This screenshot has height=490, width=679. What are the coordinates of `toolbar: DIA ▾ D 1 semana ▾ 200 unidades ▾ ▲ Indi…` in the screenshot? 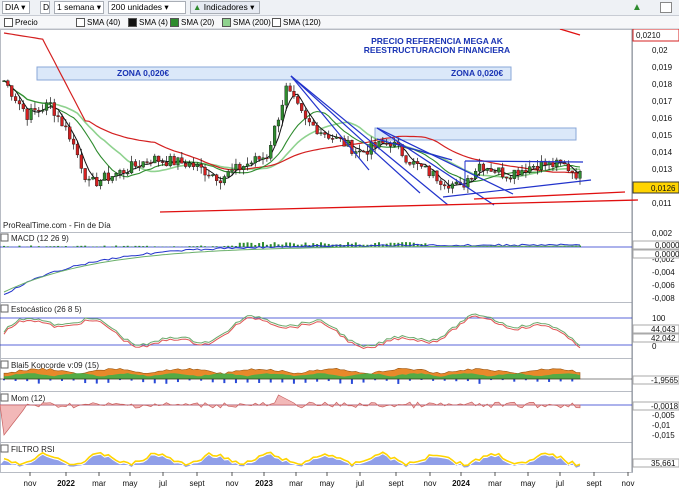 It's located at (339, 8).